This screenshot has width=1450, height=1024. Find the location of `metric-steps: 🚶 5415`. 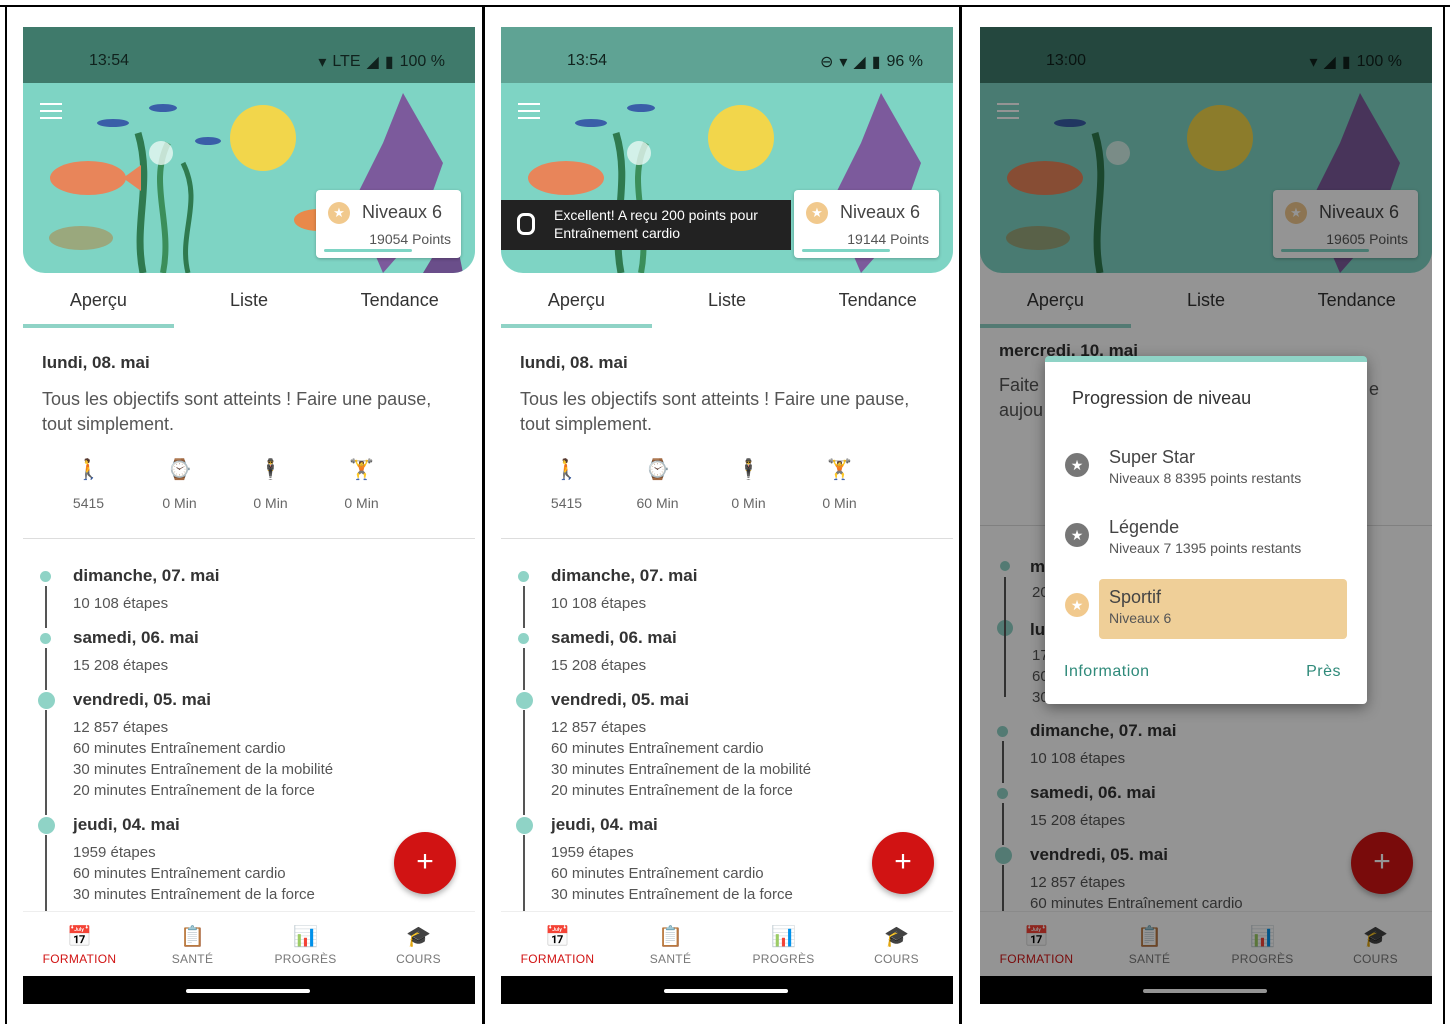

metric-steps: 🚶 5415 is located at coordinates (566, 484).